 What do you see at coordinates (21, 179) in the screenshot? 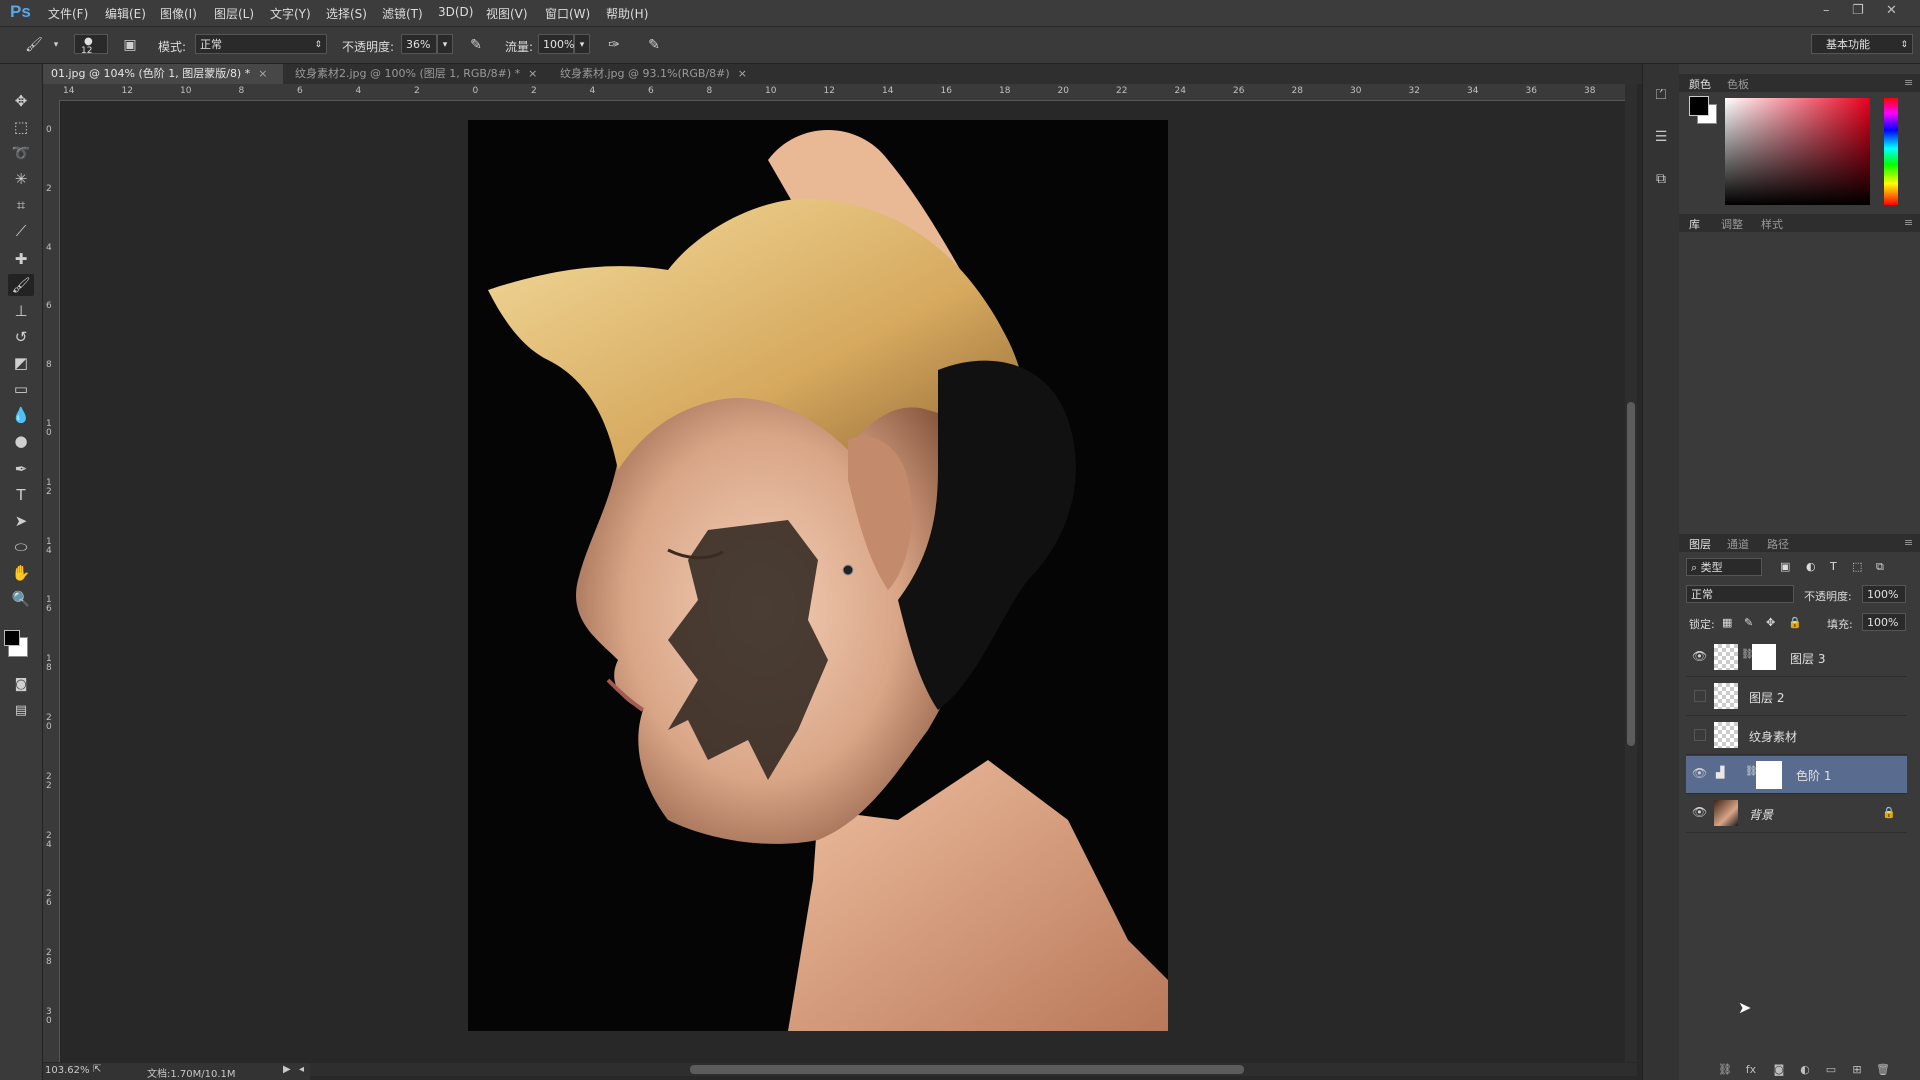
I see `magic-wand-tool-icon: ✳` at bounding box center [21, 179].